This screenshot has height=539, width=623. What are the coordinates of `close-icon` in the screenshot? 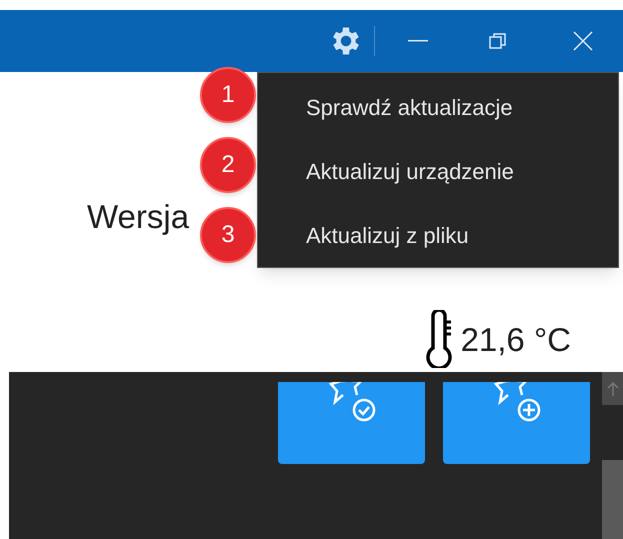 It's located at (583, 41).